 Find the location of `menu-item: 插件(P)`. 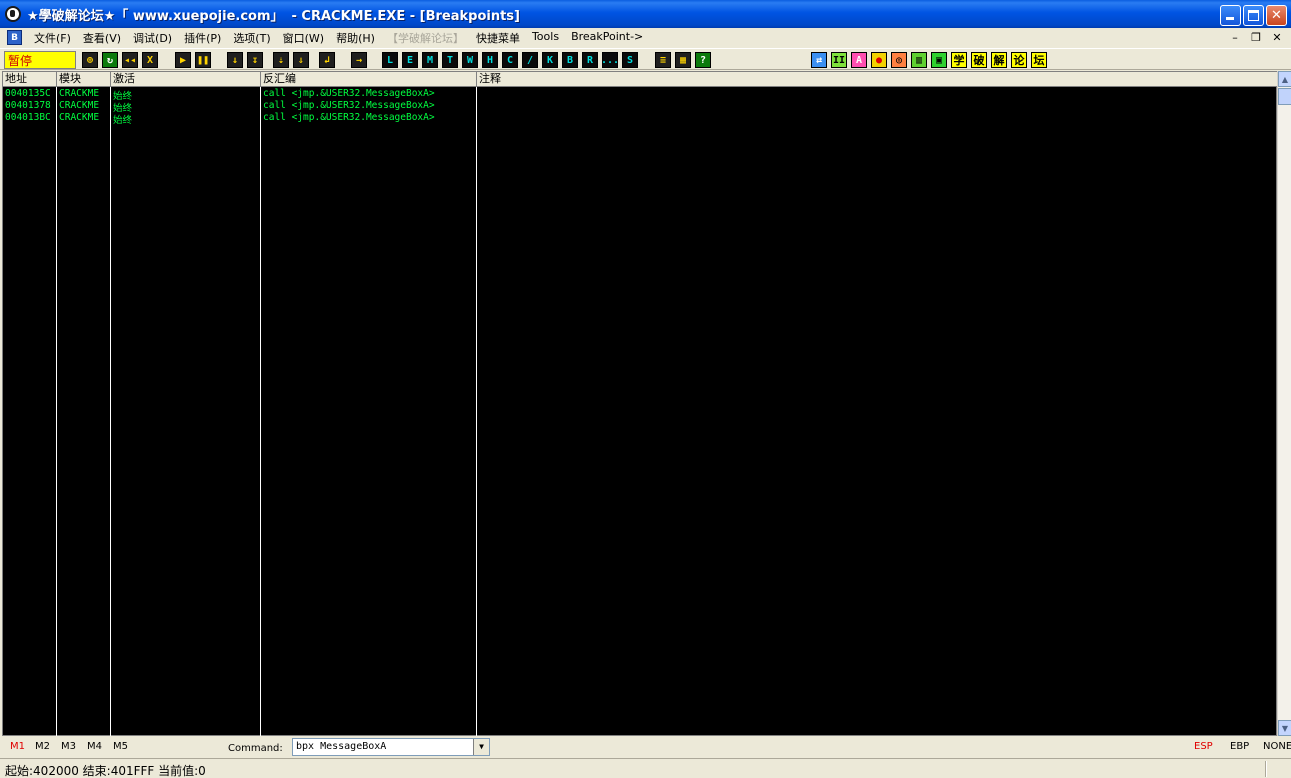

menu-item: 插件(P) is located at coordinates (202, 38).